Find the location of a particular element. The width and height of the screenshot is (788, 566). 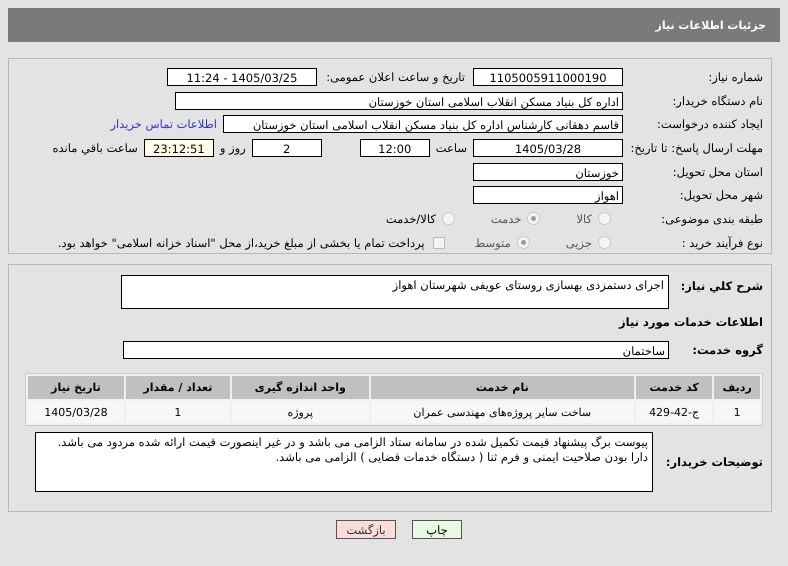

page-title: جزئیات اطلاعات نیاز is located at coordinates (711, 25).